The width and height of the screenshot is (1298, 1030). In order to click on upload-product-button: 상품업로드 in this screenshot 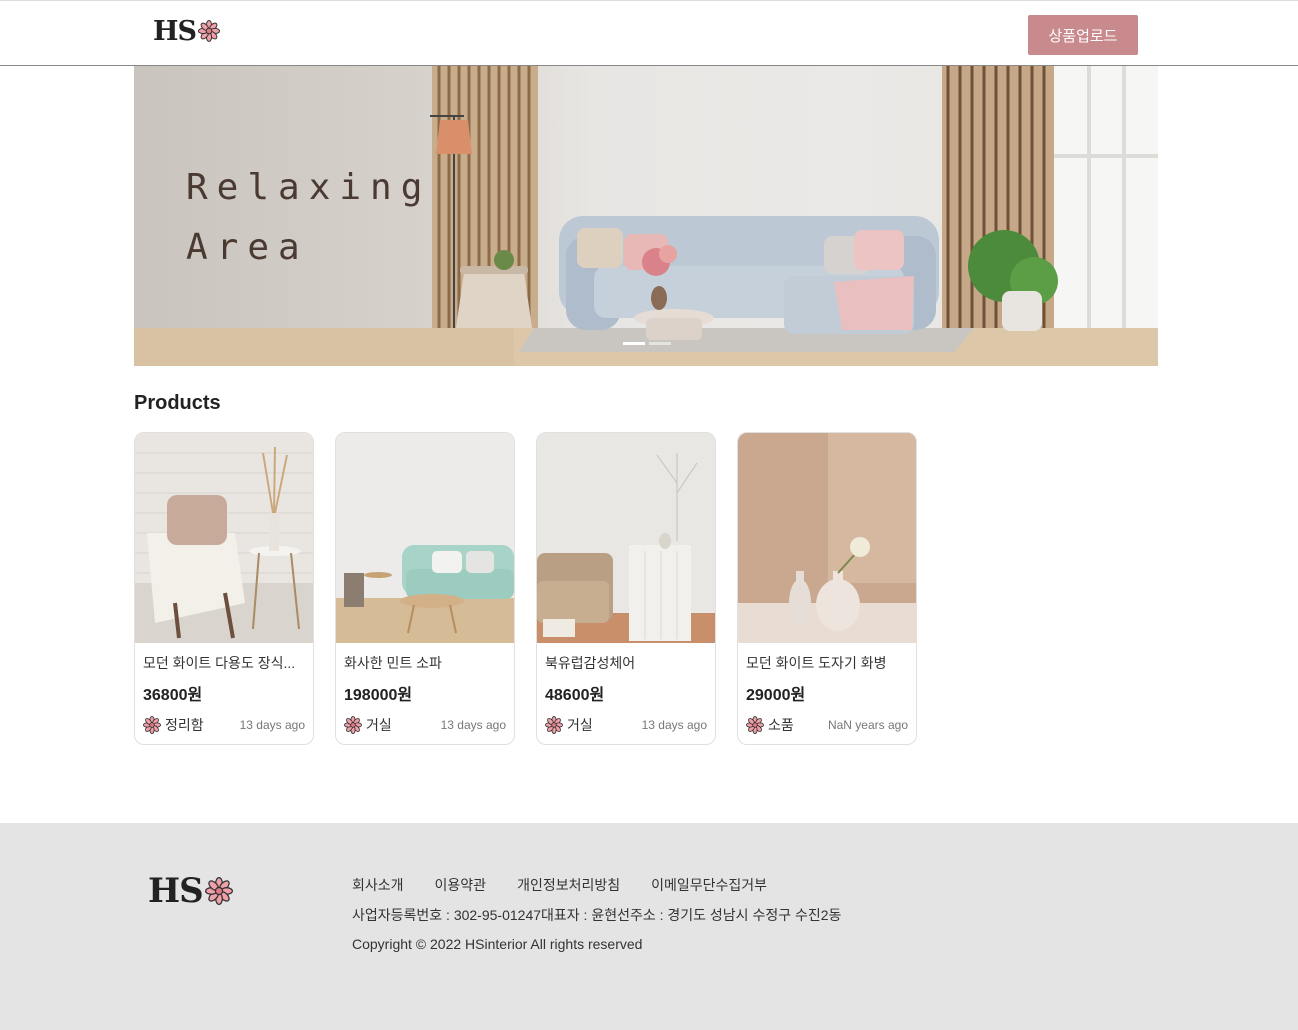, I will do `click(1083, 35)`.